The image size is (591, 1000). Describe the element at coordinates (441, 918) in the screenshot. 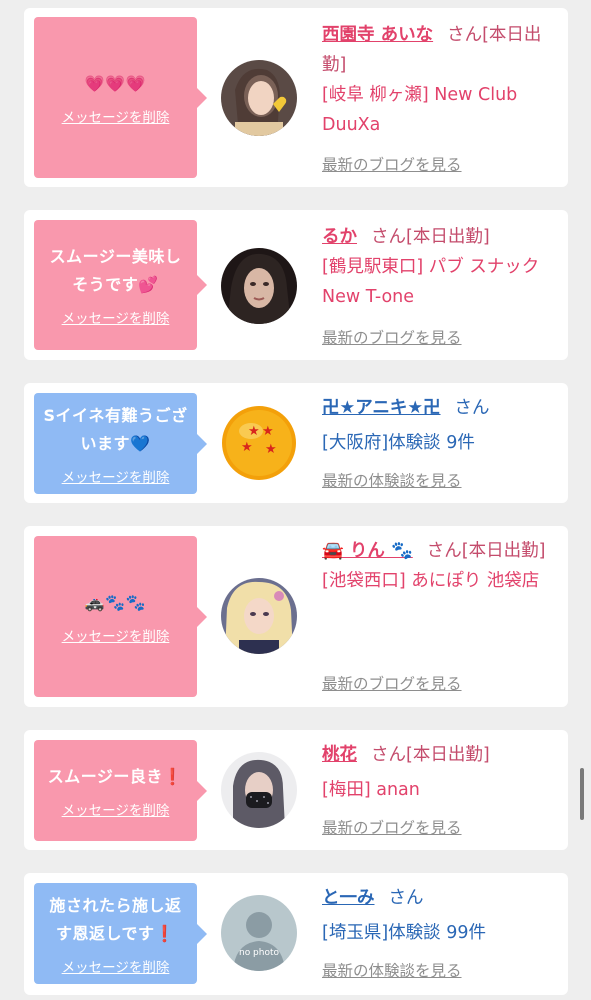

I see `sender-info: と一み さん [埼玉県]体験談 99件` at that location.